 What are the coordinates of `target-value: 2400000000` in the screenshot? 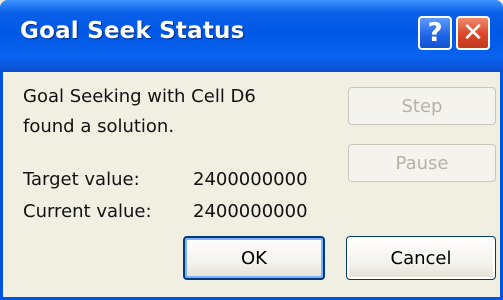 It's located at (250, 179).